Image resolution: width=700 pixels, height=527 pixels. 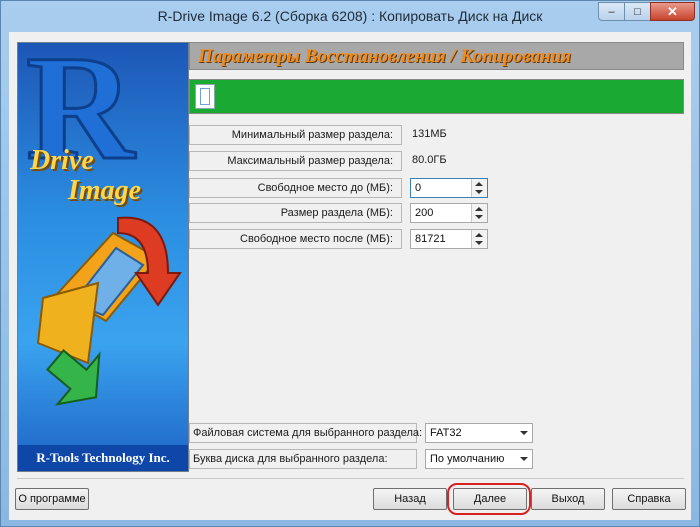 What do you see at coordinates (489, 499) in the screenshot?
I see `next-button-highlight` at bounding box center [489, 499].